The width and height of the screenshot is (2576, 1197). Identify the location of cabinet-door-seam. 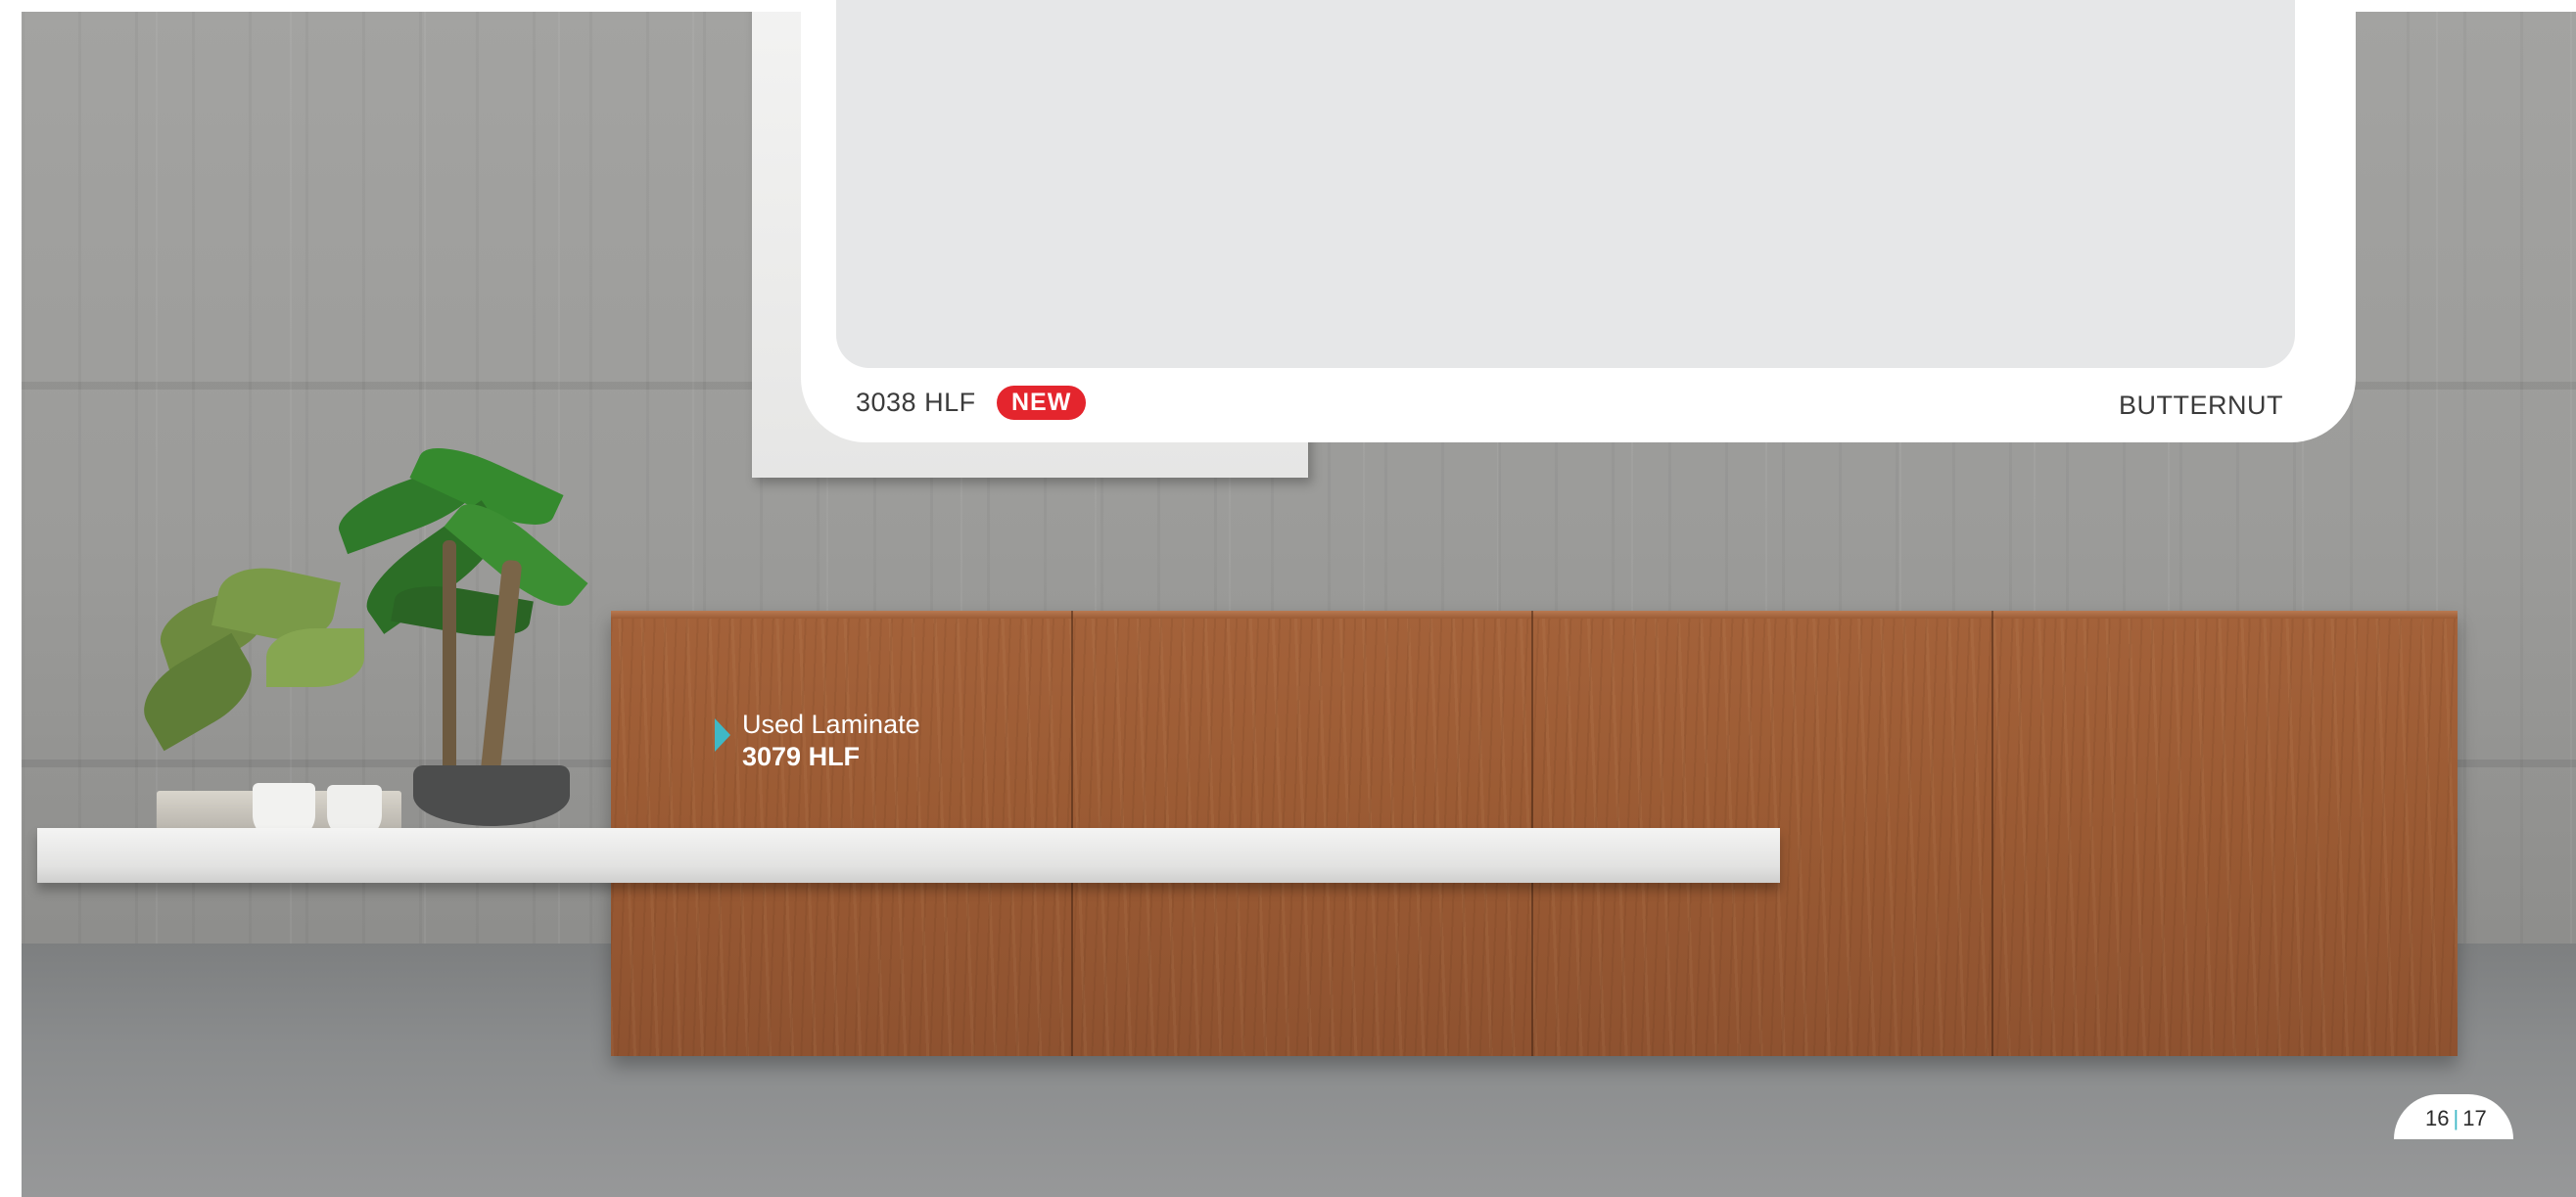
(1992, 833).